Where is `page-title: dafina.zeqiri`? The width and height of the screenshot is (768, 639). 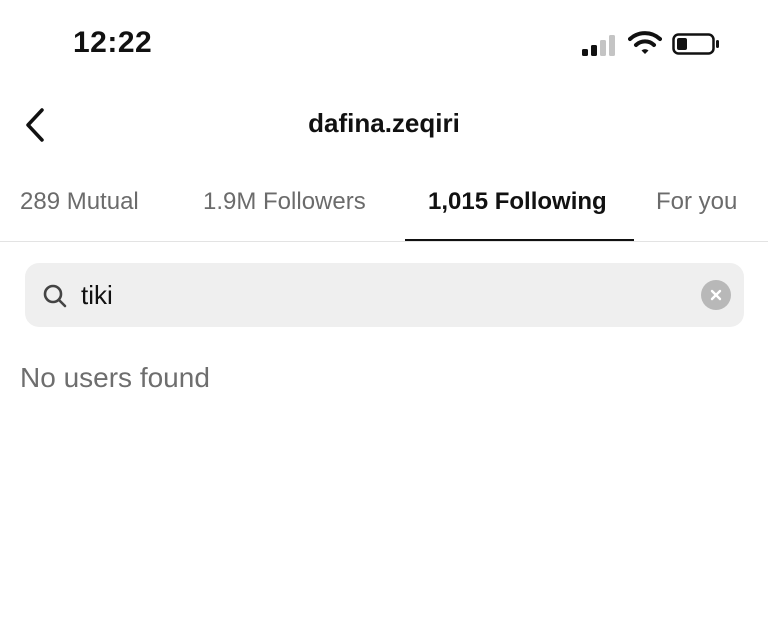
page-title: dafina.zeqiri is located at coordinates (384, 123).